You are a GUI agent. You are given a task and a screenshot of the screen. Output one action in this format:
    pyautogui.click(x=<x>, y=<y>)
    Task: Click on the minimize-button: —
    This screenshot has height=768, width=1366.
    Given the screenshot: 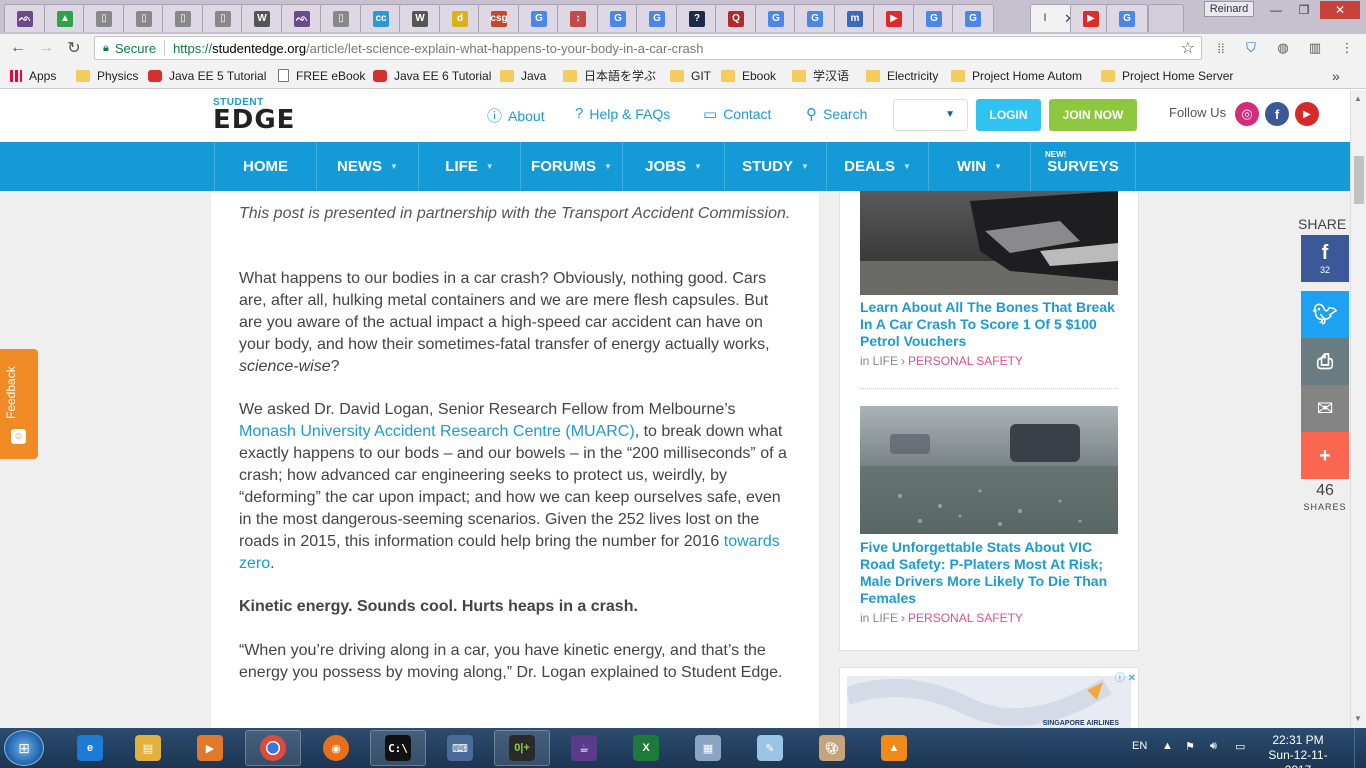 What is the action you would take?
    pyautogui.click(x=1276, y=10)
    